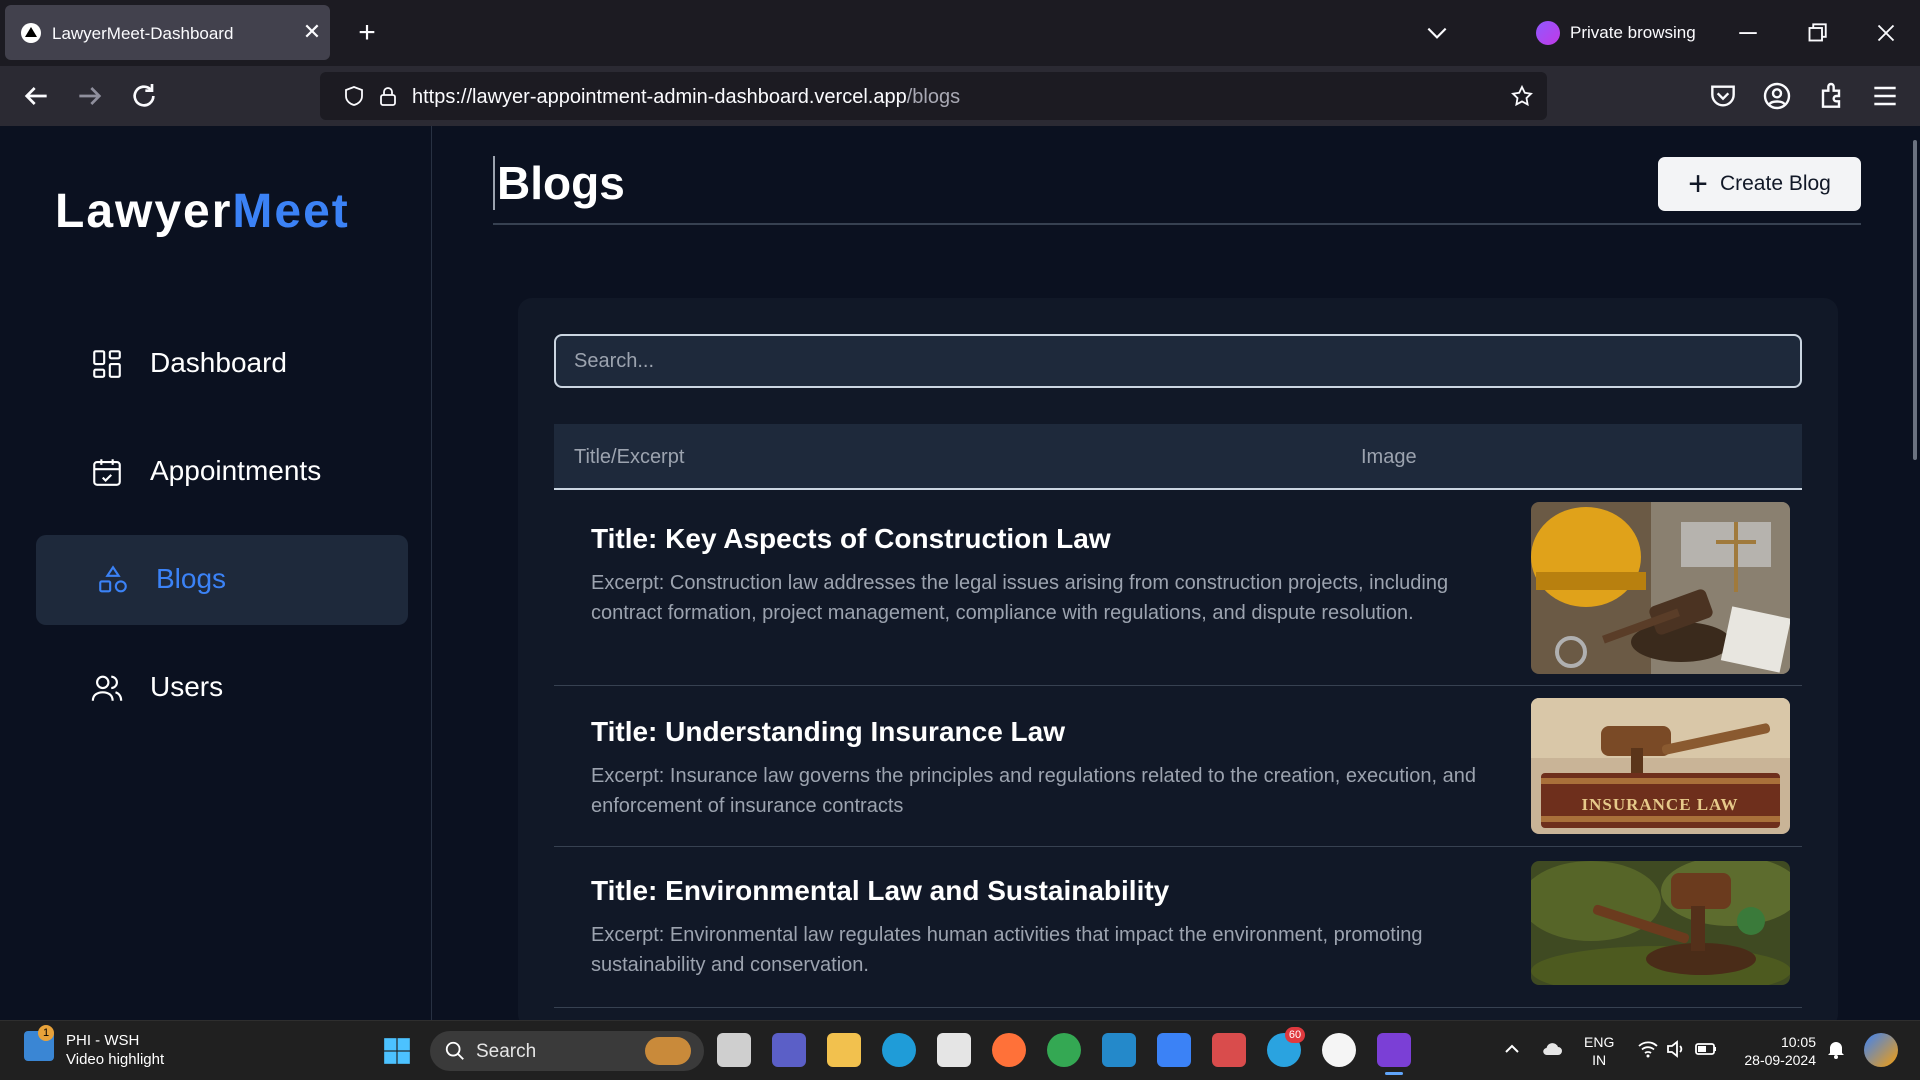  What do you see at coordinates (46, 1033) in the screenshot?
I see `news-badge: 1` at bounding box center [46, 1033].